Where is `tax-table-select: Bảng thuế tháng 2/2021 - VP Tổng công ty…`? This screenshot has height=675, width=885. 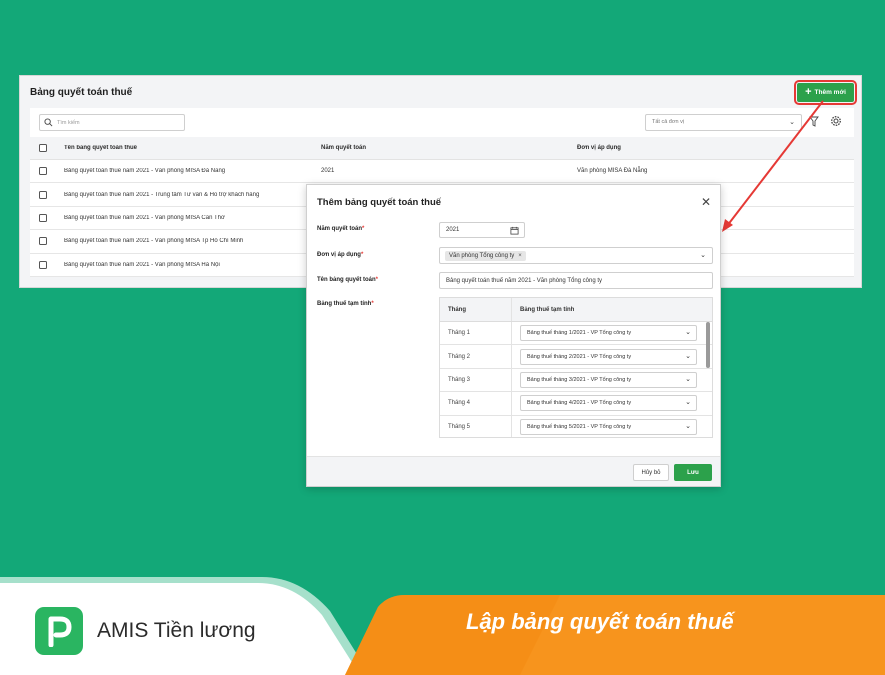 tax-table-select: Bảng thuế tháng 2/2021 - VP Tổng công ty… is located at coordinates (608, 356).